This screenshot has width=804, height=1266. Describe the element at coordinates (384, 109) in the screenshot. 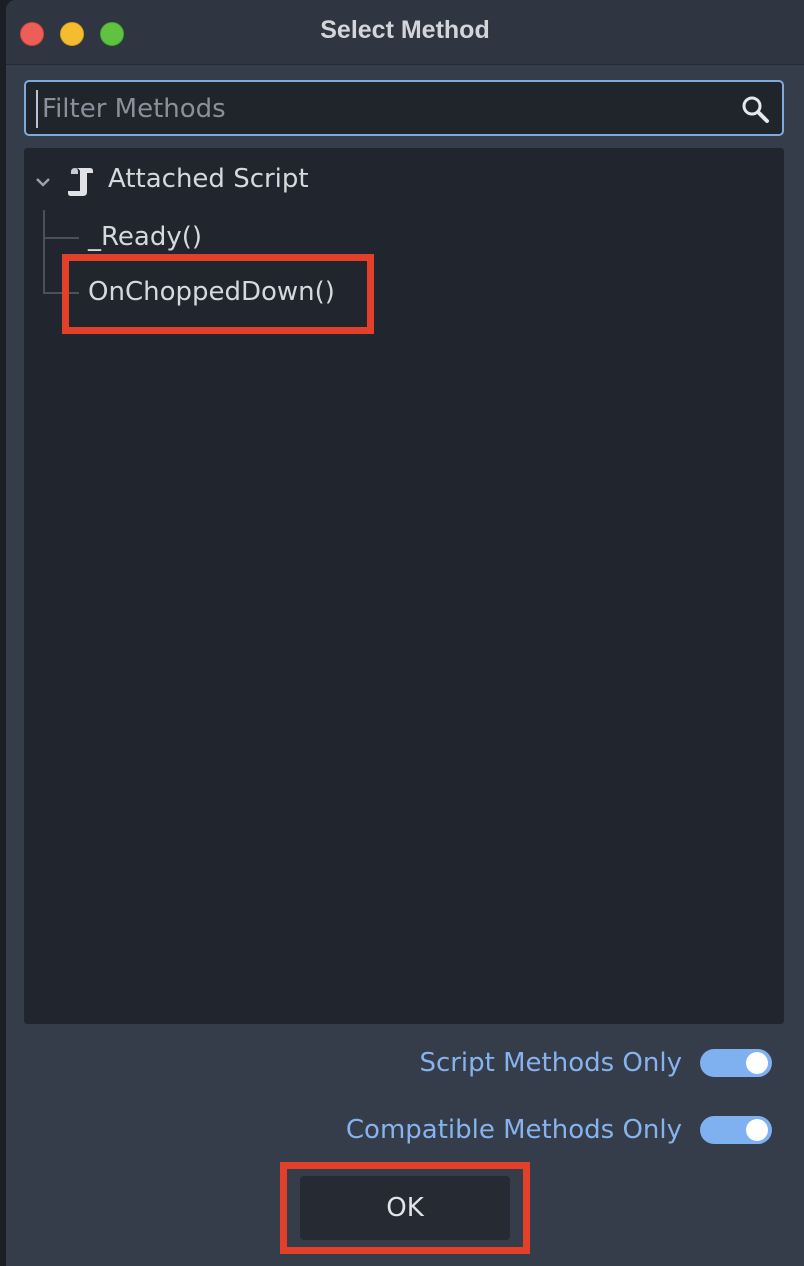

I see `filter-methods-input` at that location.